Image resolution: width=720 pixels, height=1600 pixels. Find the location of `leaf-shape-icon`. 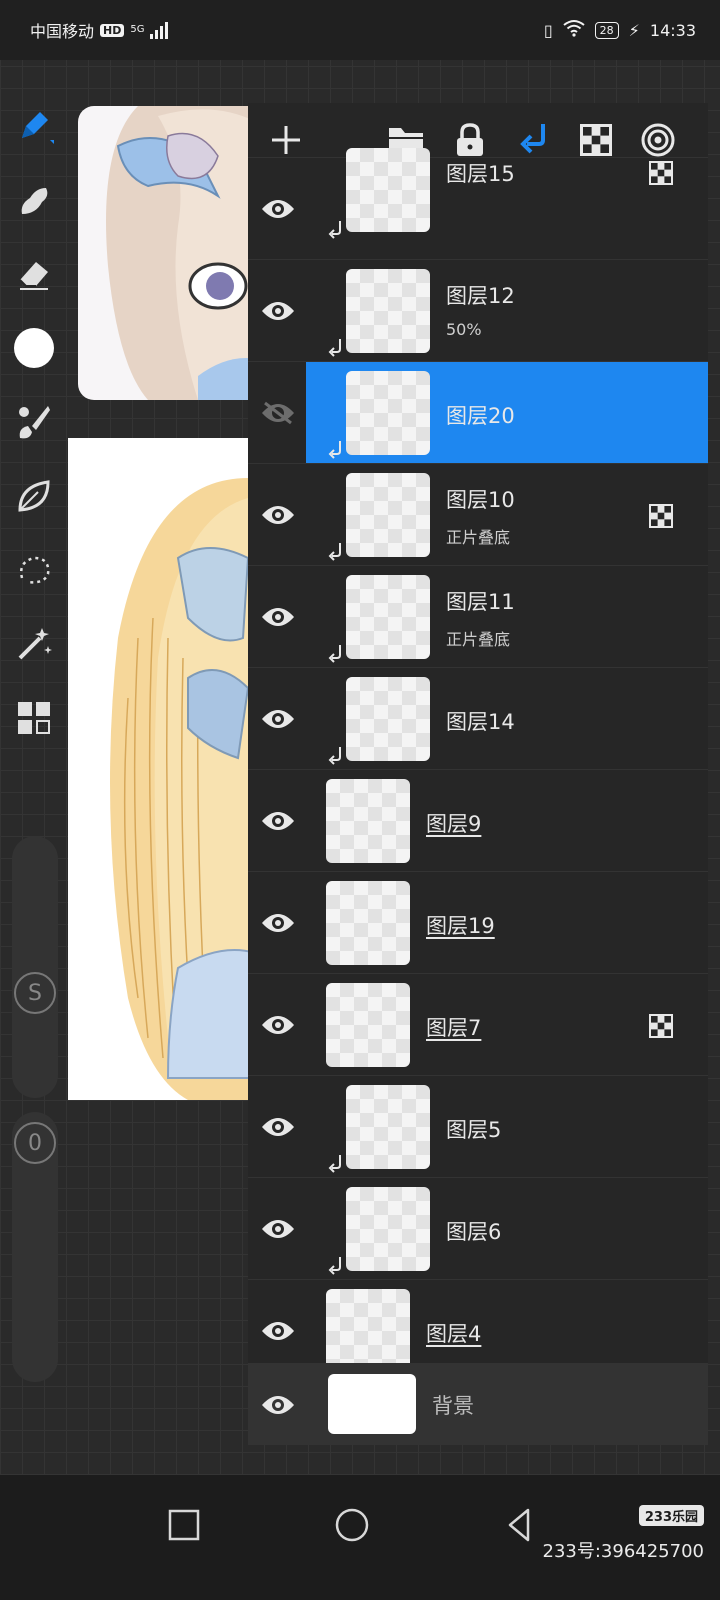

leaf-shape-icon is located at coordinates (34, 496).